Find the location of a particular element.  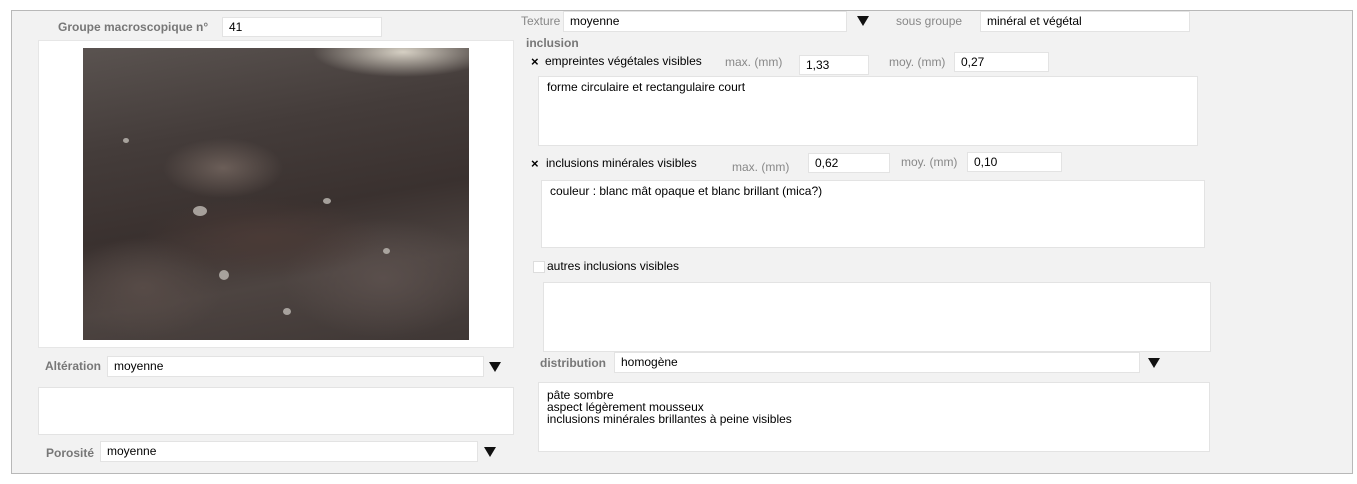

empreintes-max-field: 1,33 is located at coordinates (834, 65).